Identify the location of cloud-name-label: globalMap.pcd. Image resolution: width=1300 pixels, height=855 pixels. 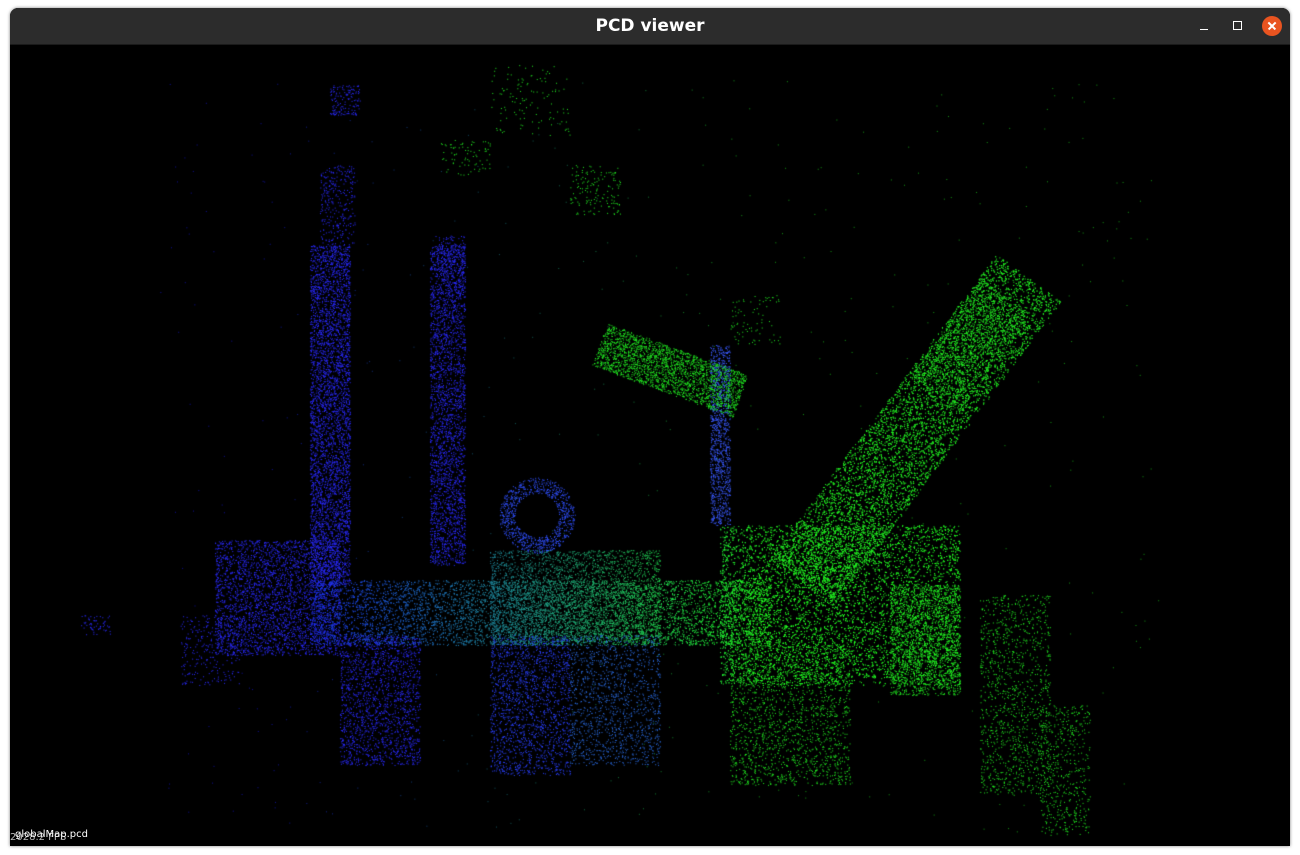
(51, 834).